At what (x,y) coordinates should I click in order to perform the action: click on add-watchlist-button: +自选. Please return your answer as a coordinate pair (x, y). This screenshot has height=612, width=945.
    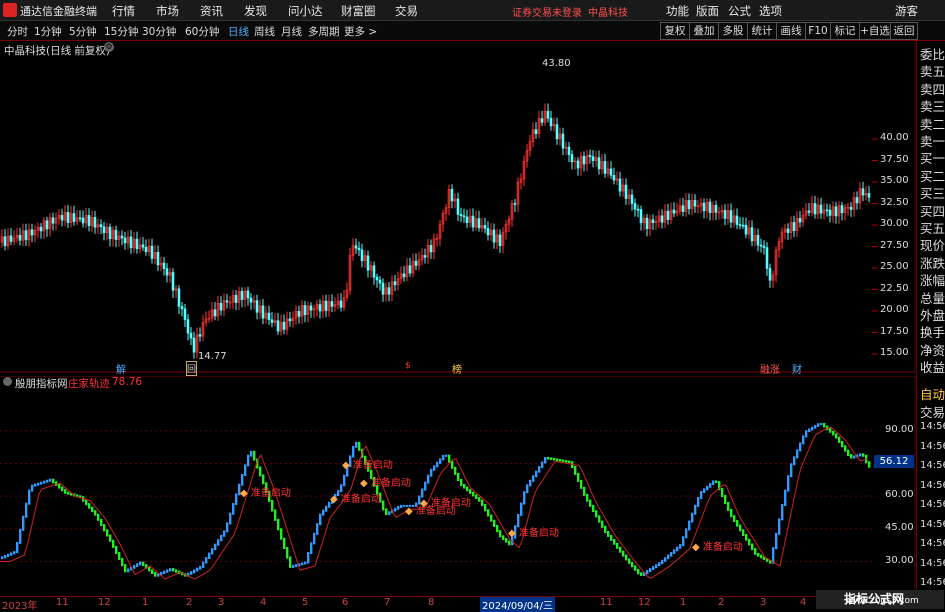
    Looking at the image, I should click on (875, 31).